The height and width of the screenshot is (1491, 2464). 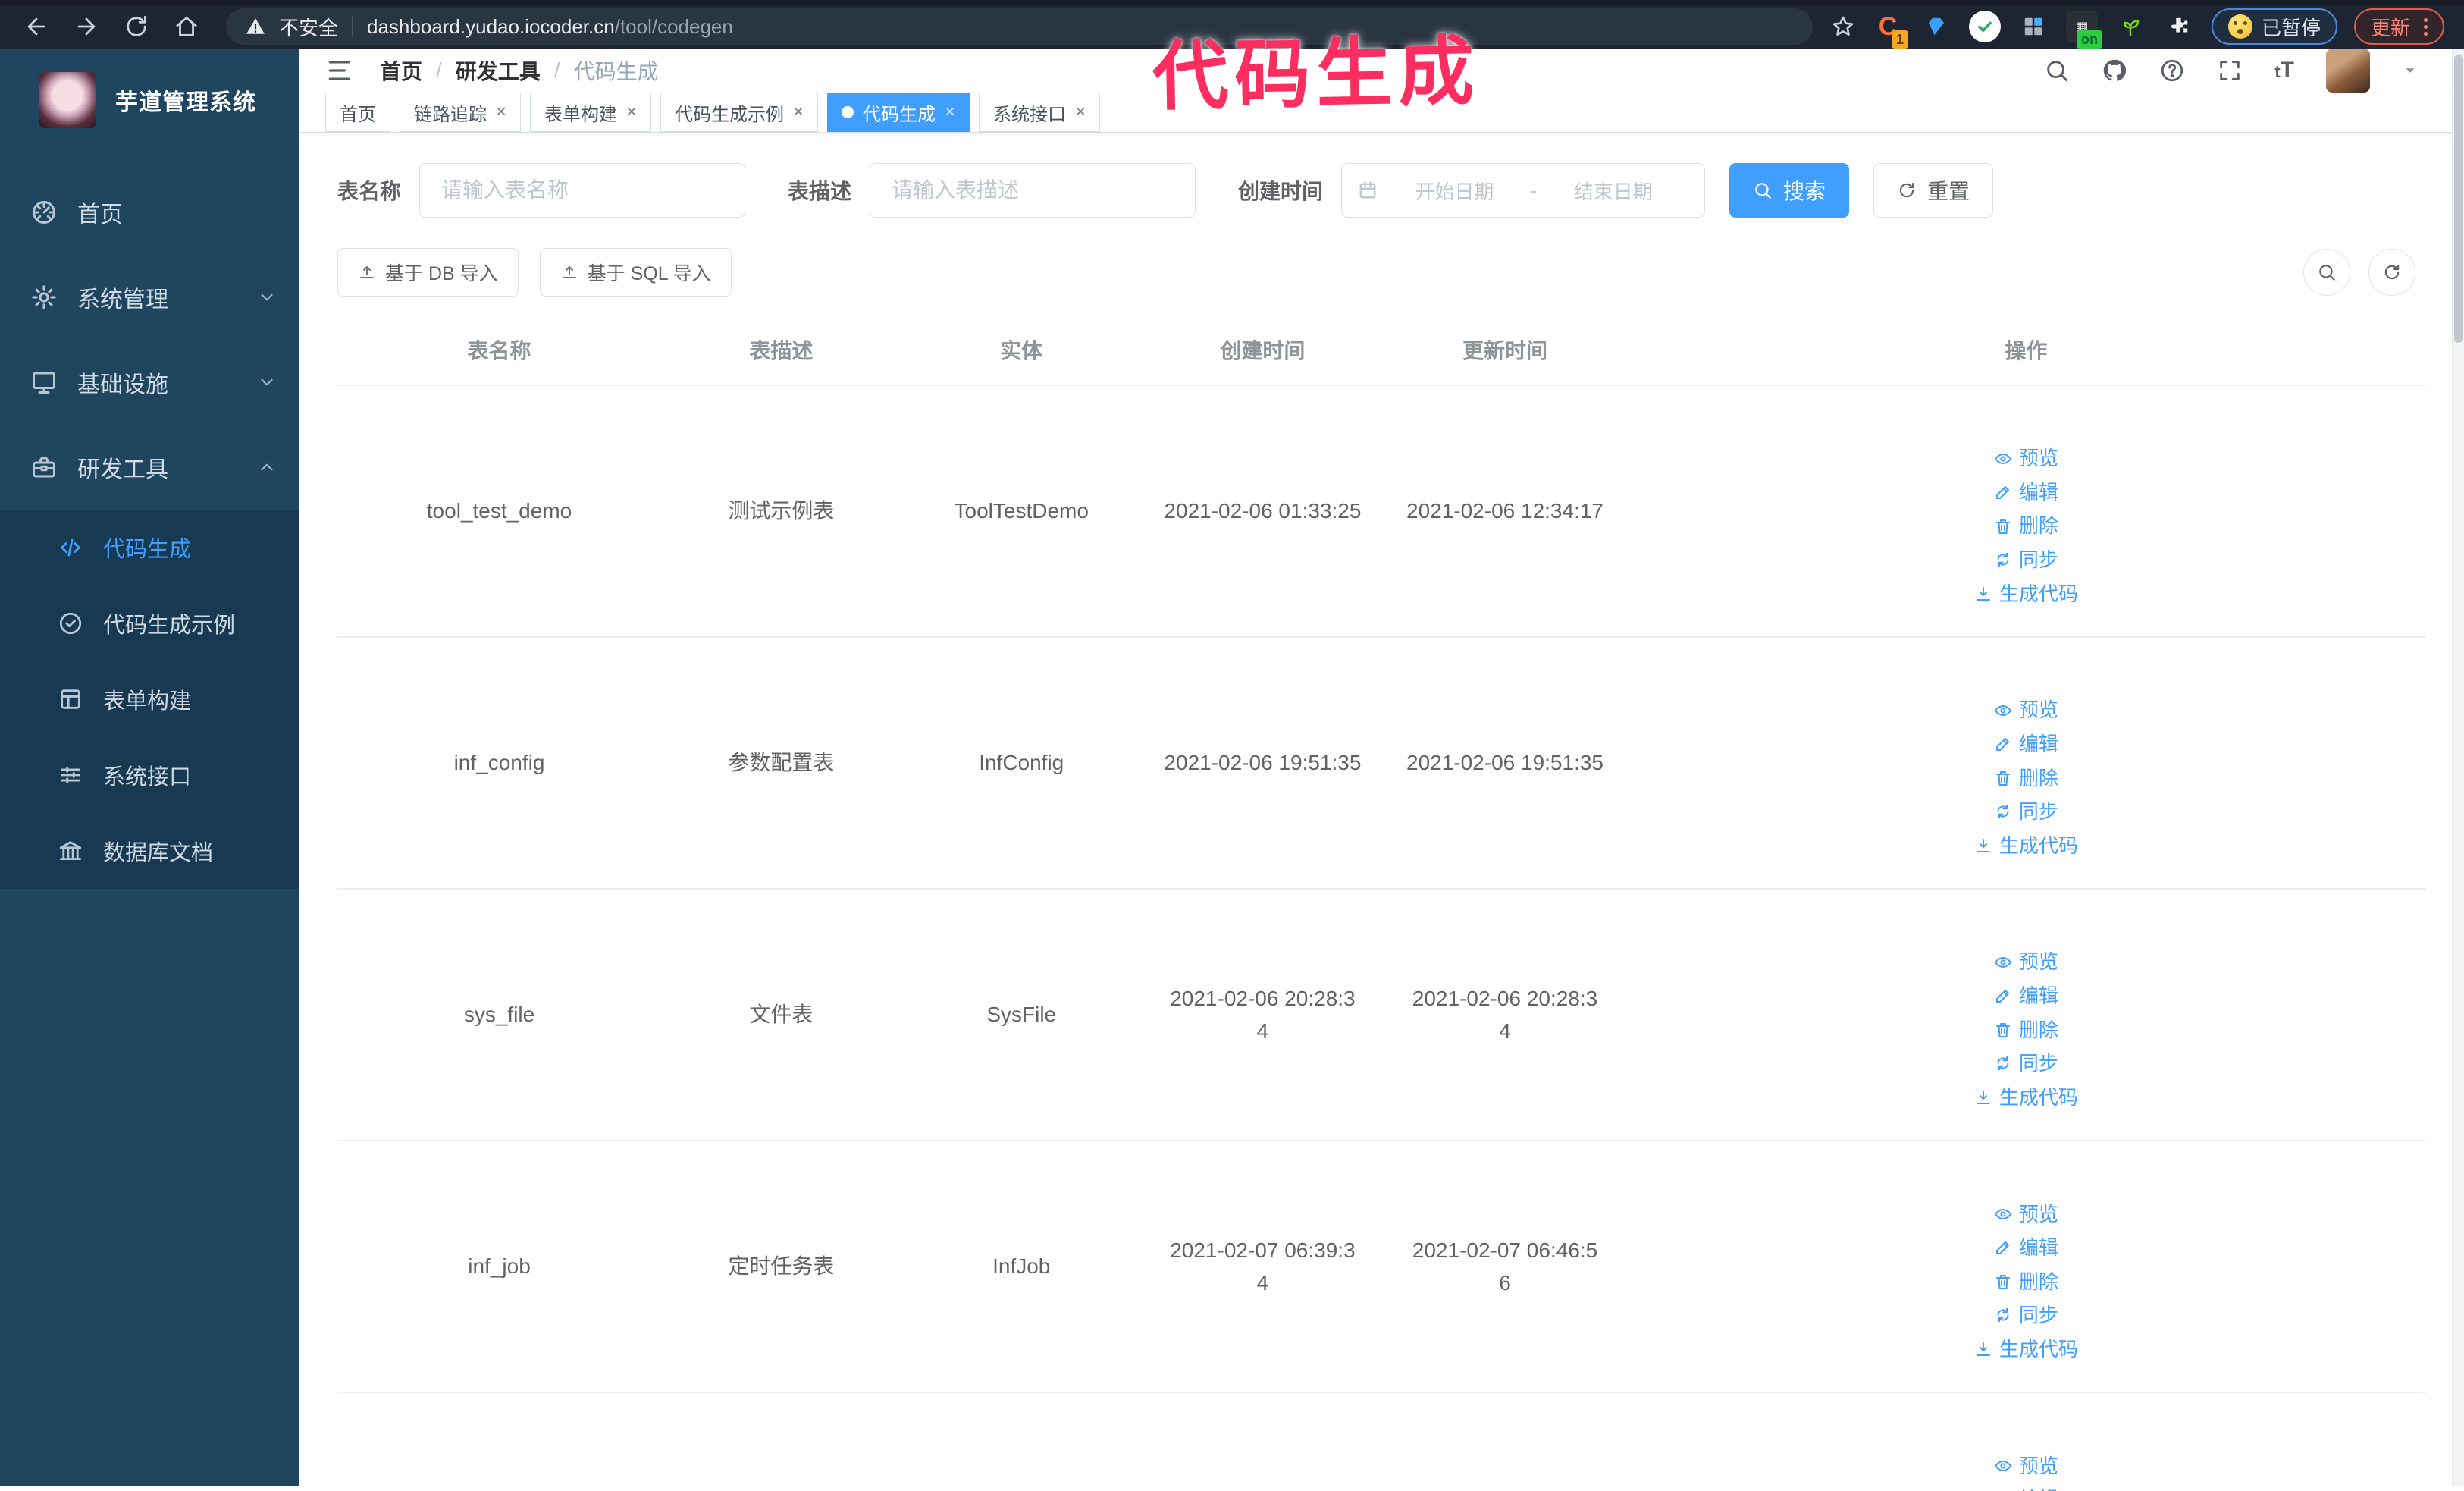 I want to click on kebab-menu-icon, so click(x=2426, y=26).